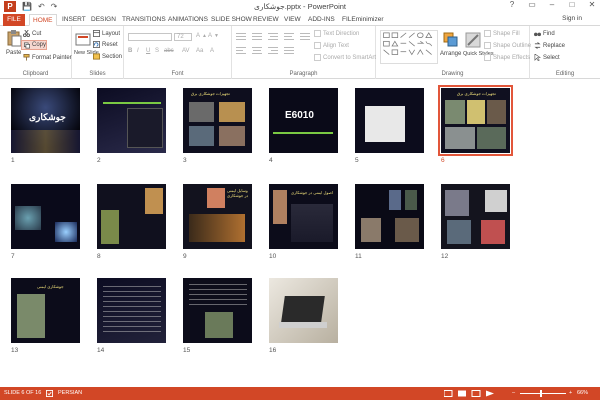  I want to click on slide-sorter-view-icon, so click(462, 393).